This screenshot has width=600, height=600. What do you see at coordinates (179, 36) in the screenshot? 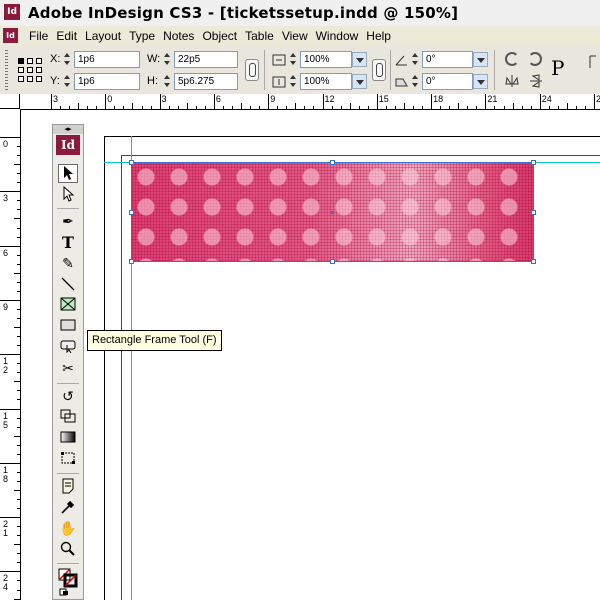
I see `menu-notes: Notes` at bounding box center [179, 36].